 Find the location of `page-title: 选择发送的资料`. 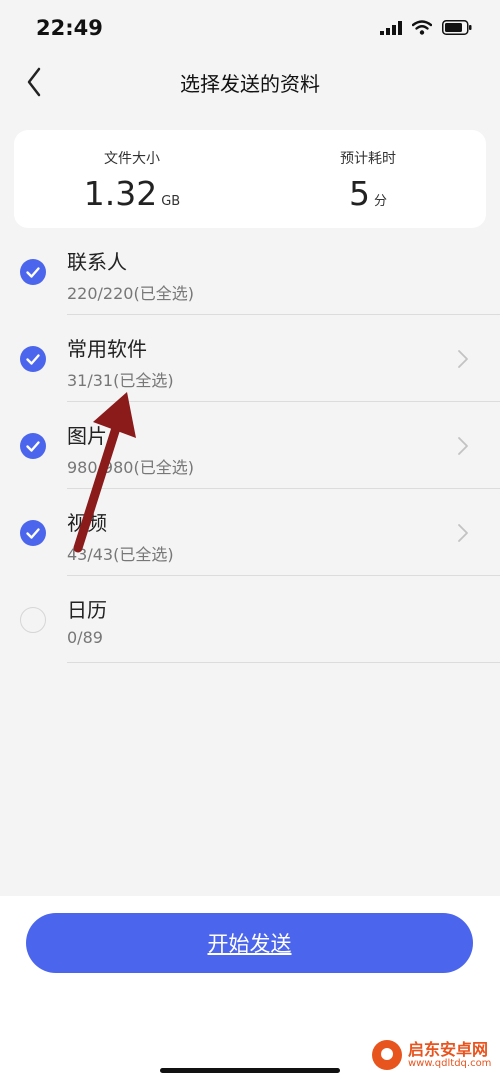

page-title: 选择发送的资料 is located at coordinates (250, 84).